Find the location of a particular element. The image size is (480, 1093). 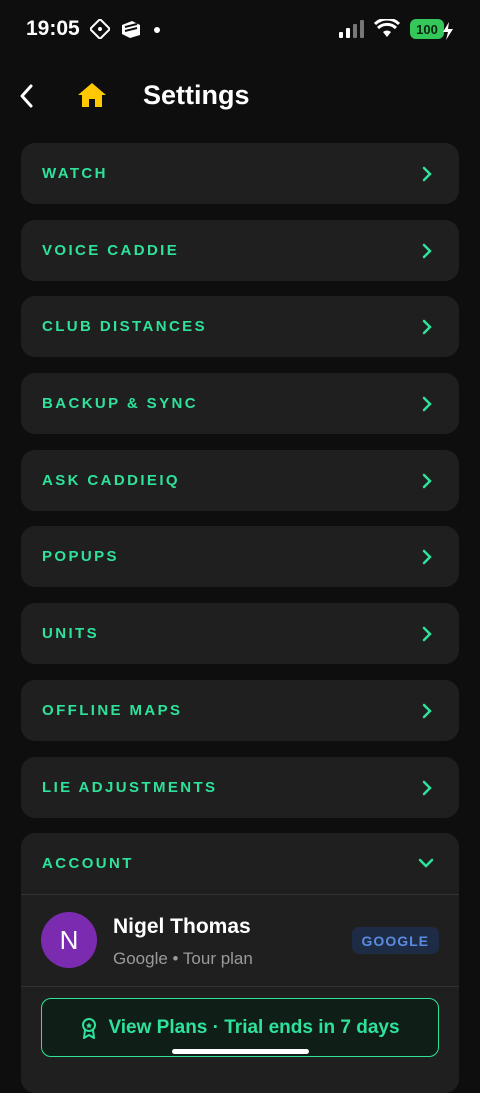

menu-item-label: BACKUP & SYNC is located at coordinates (120, 404).